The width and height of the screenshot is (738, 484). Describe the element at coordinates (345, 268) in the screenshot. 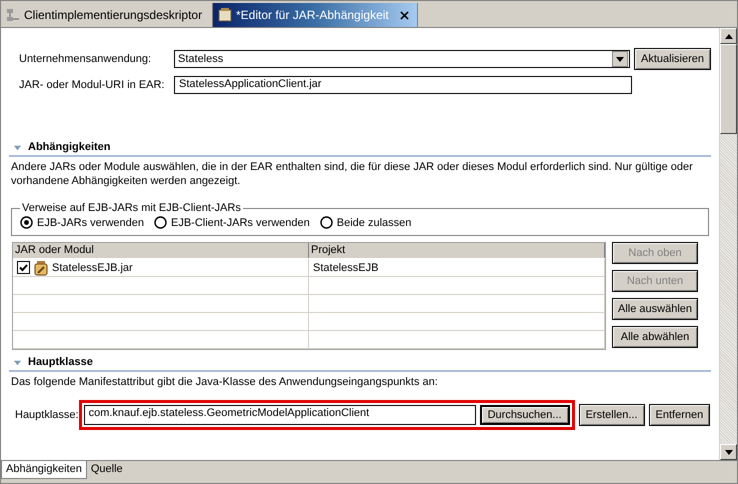

I see `table-cell: StatelessEJB` at that location.